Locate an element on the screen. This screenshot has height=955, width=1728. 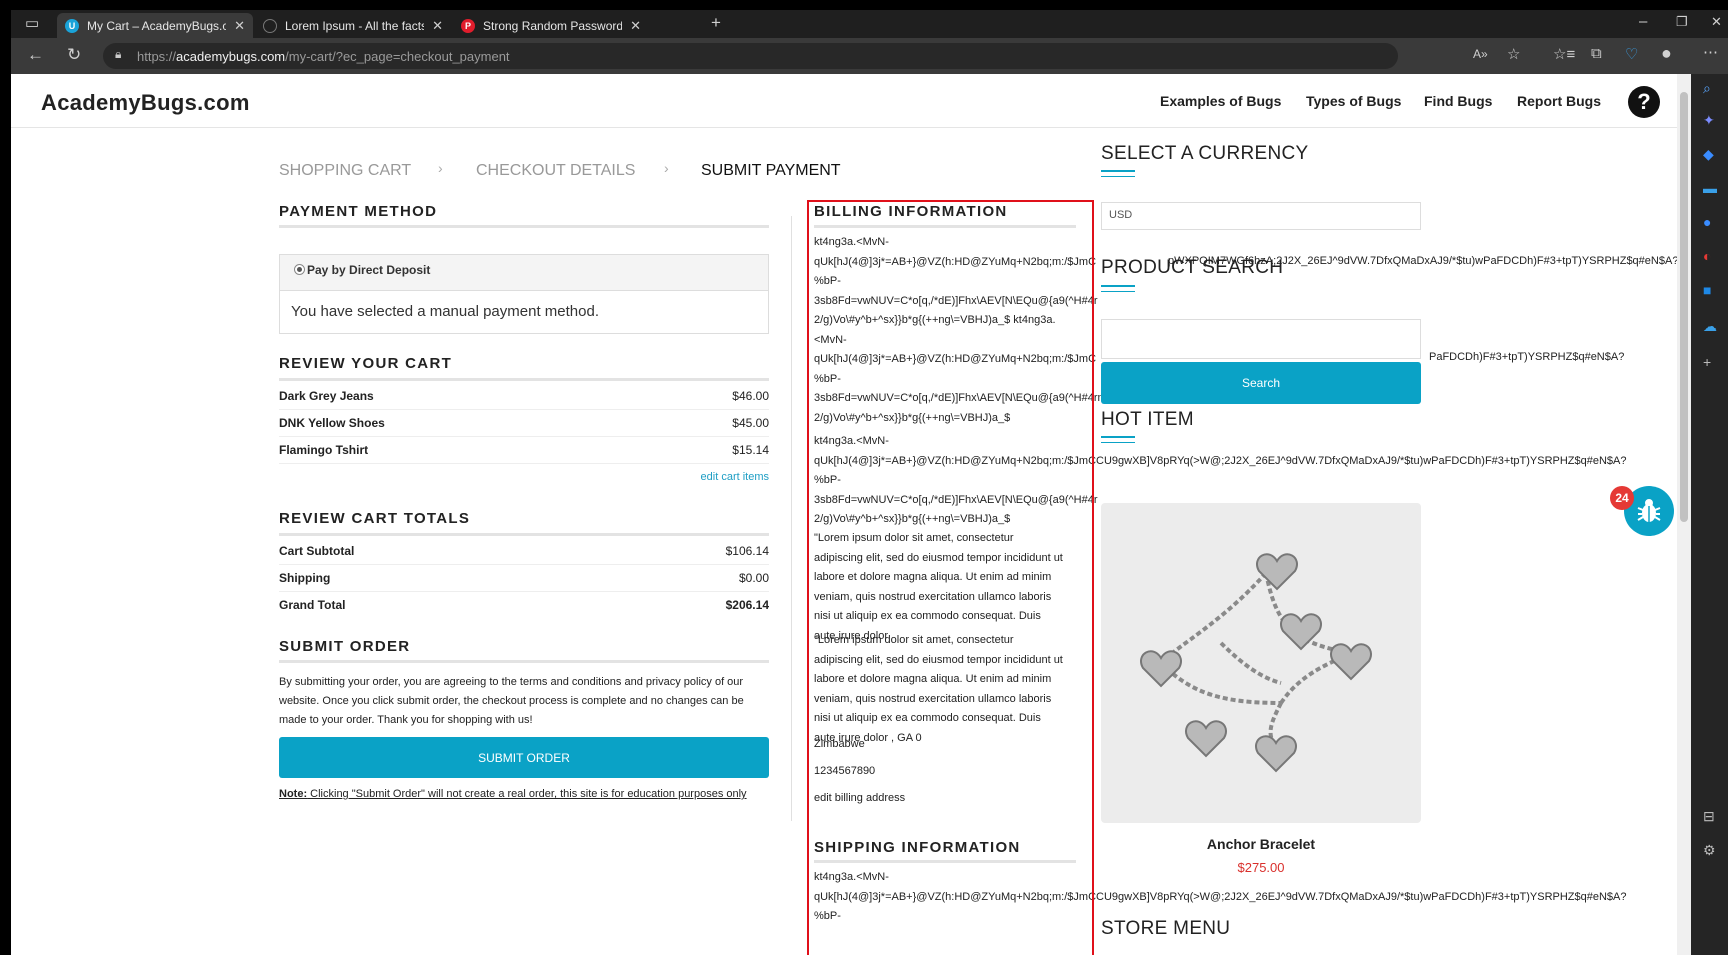
cart-item-row: Dark Grey Jeans $46.00 is located at coordinates (524, 396).